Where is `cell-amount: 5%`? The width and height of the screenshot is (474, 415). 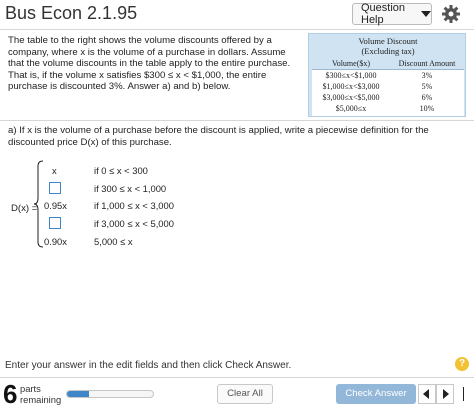 cell-amount: 5% is located at coordinates (427, 86).